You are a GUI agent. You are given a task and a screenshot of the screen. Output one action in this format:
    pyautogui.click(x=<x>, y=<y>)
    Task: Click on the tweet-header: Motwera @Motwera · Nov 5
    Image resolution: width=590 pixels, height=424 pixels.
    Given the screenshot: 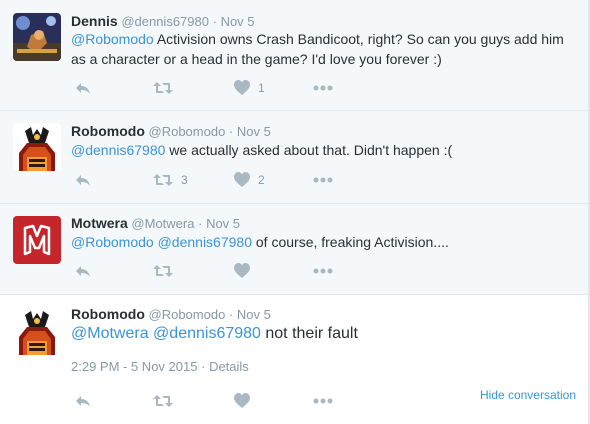 What is the action you would take?
    pyautogui.click(x=155, y=223)
    